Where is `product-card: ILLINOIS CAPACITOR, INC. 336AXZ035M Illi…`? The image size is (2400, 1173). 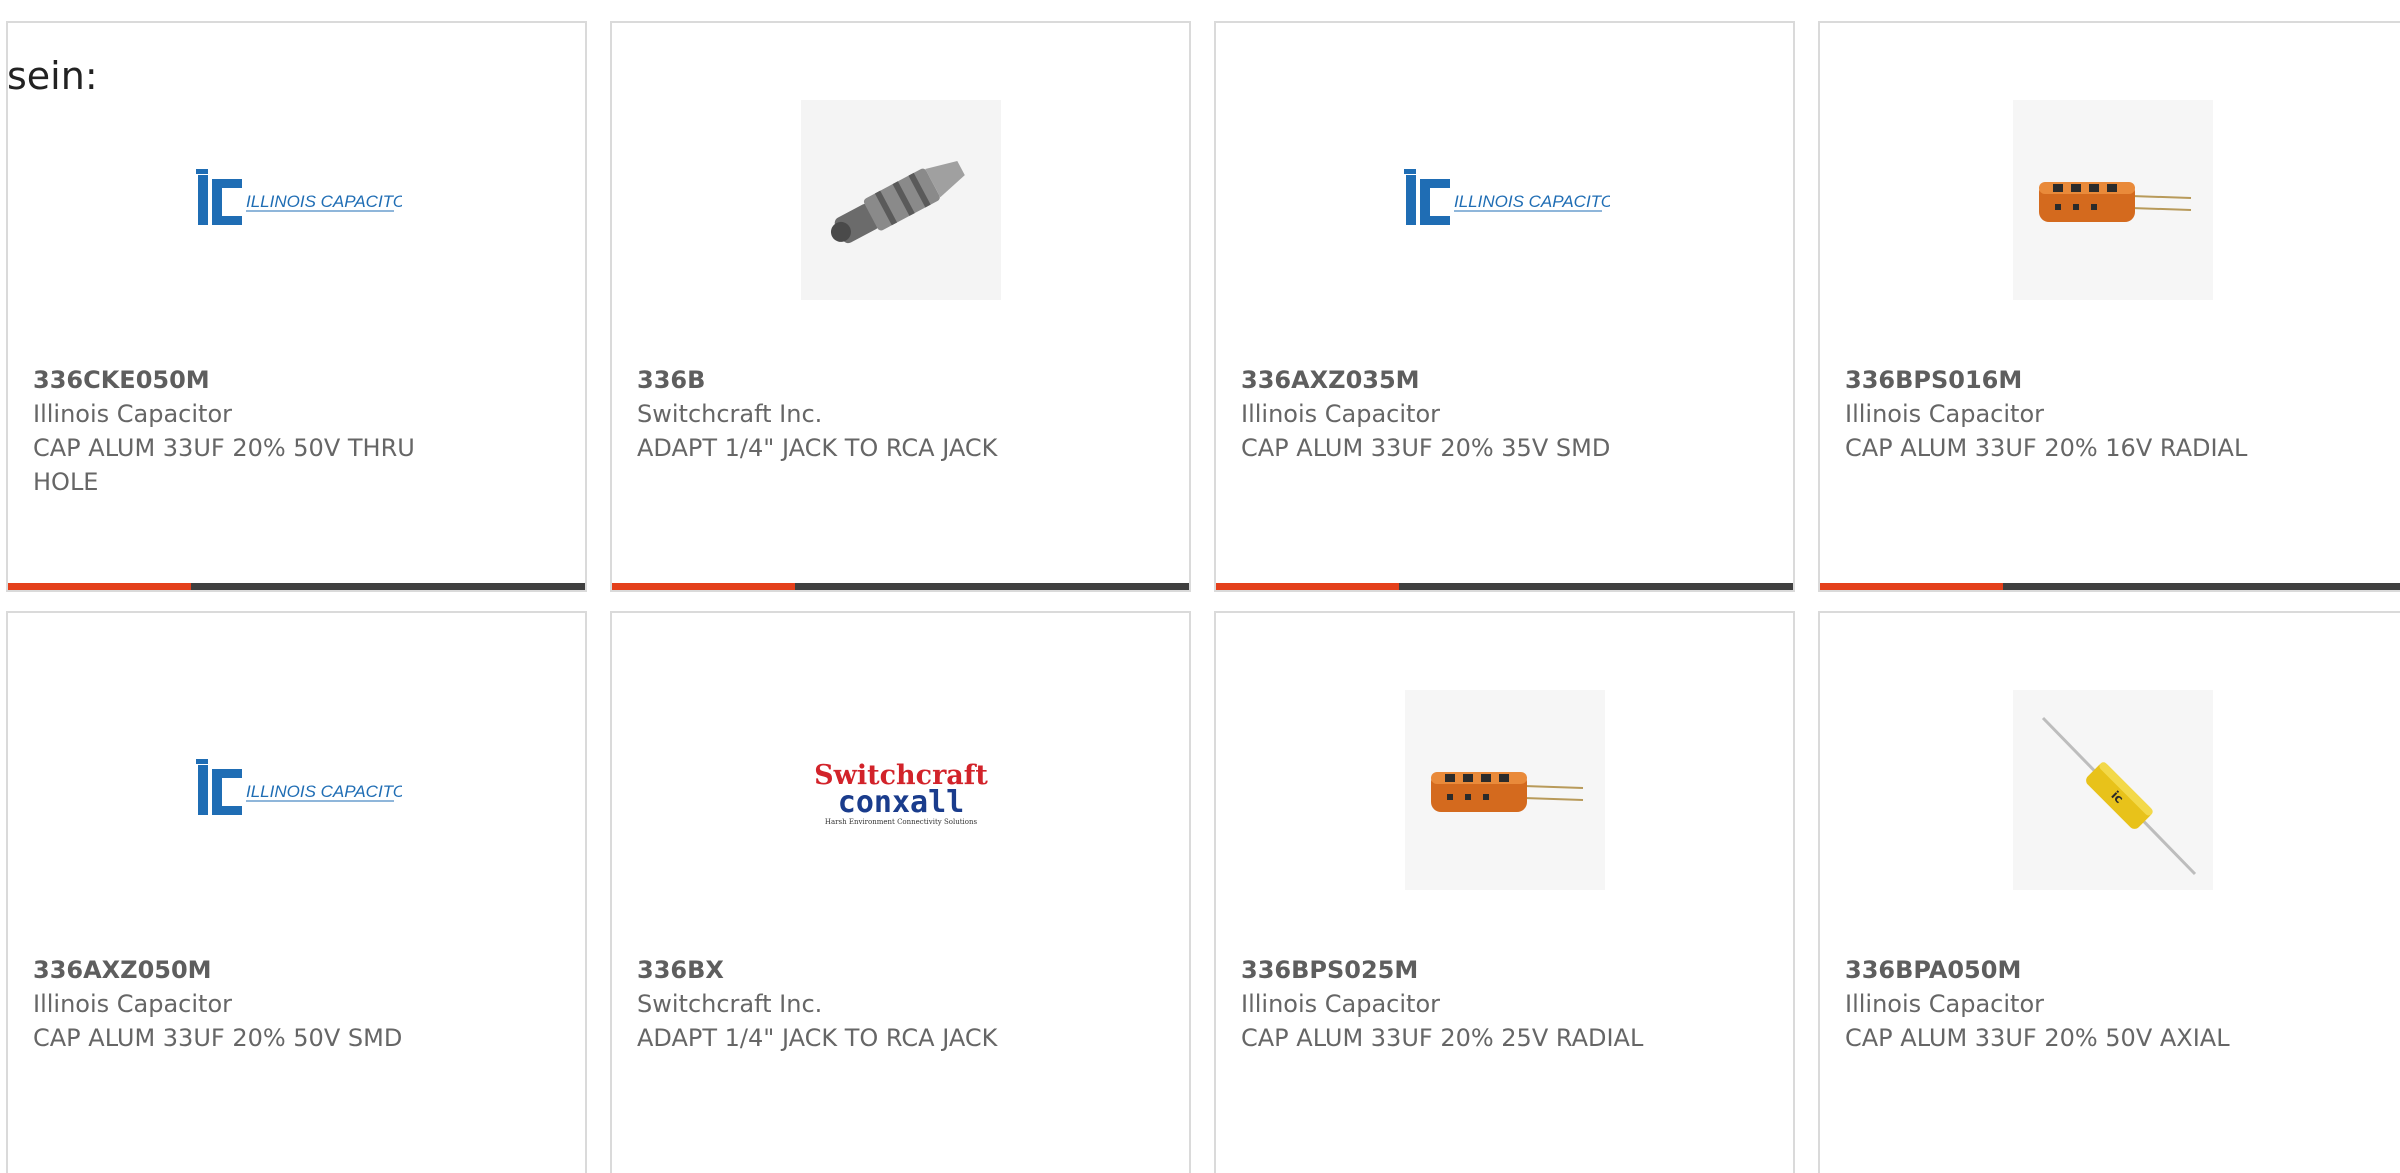
product-card: ILLINOIS CAPACITOR, INC. 336AXZ035M Illi… is located at coordinates (1504, 306).